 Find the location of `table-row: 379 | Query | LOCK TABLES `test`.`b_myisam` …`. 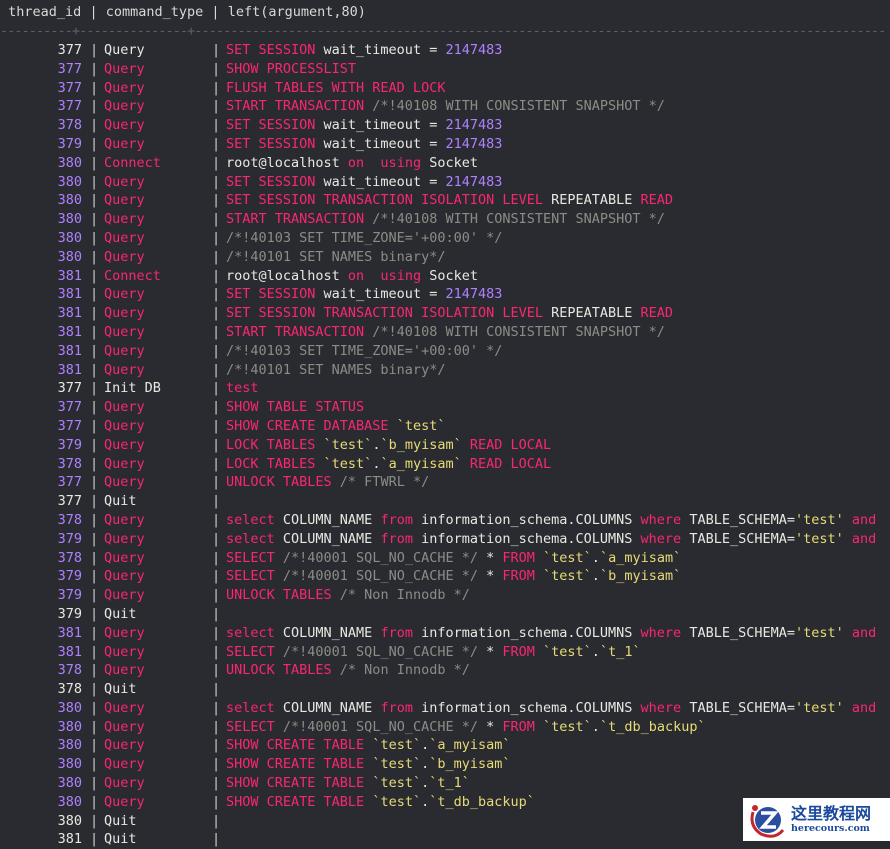

table-row: 379 | Query | LOCK TABLES `test`.`b_myisam` … is located at coordinates (445, 445).